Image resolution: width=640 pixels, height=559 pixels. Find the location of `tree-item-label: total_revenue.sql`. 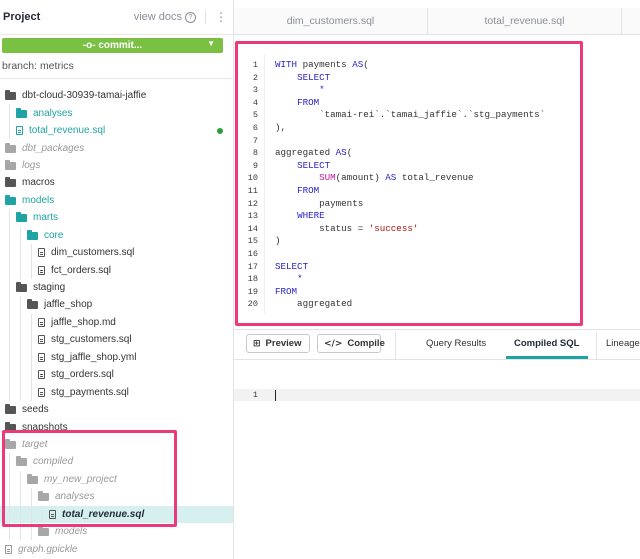

tree-item-label: total_revenue.sql is located at coordinates (67, 131).